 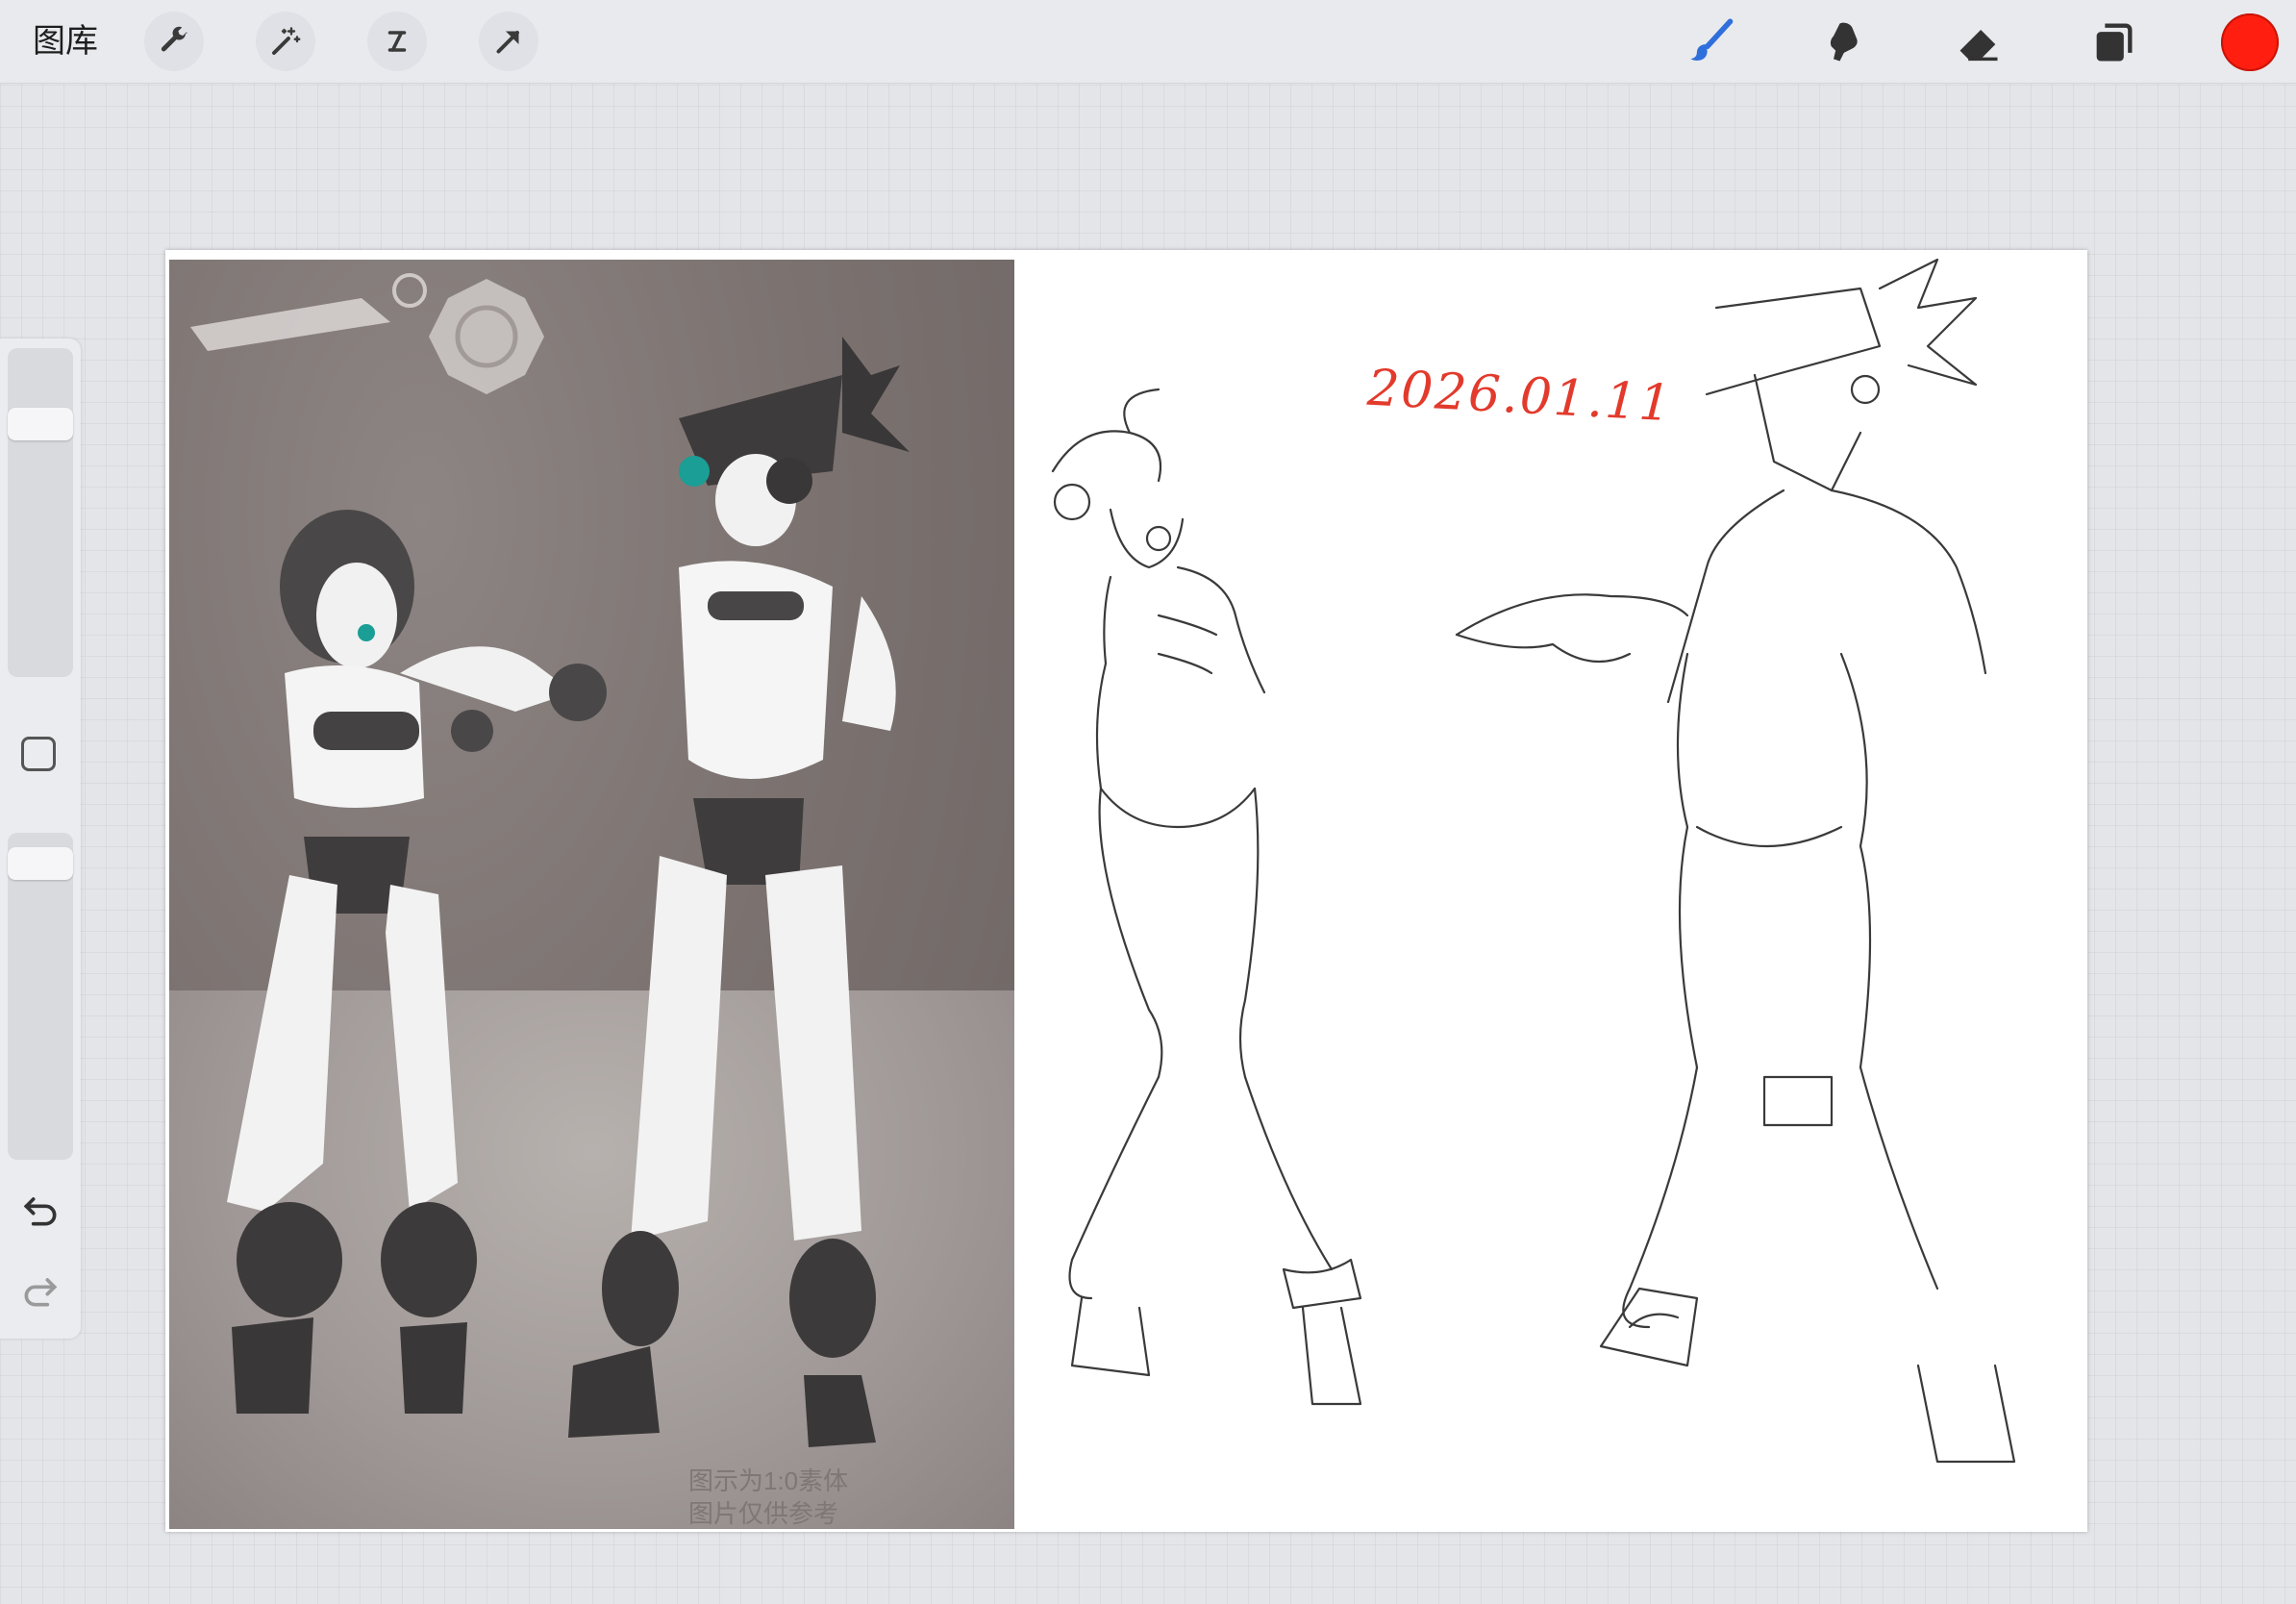 I want to click on brand-logo, so click(x=367, y=333).